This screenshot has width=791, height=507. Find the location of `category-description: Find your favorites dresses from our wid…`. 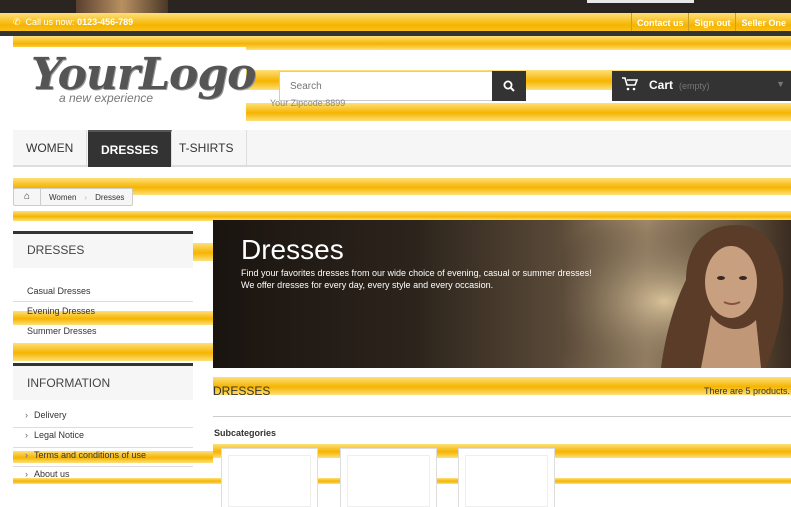

category-description: Find your favorites dresses from our wid… is located at coordinates (416, 279).